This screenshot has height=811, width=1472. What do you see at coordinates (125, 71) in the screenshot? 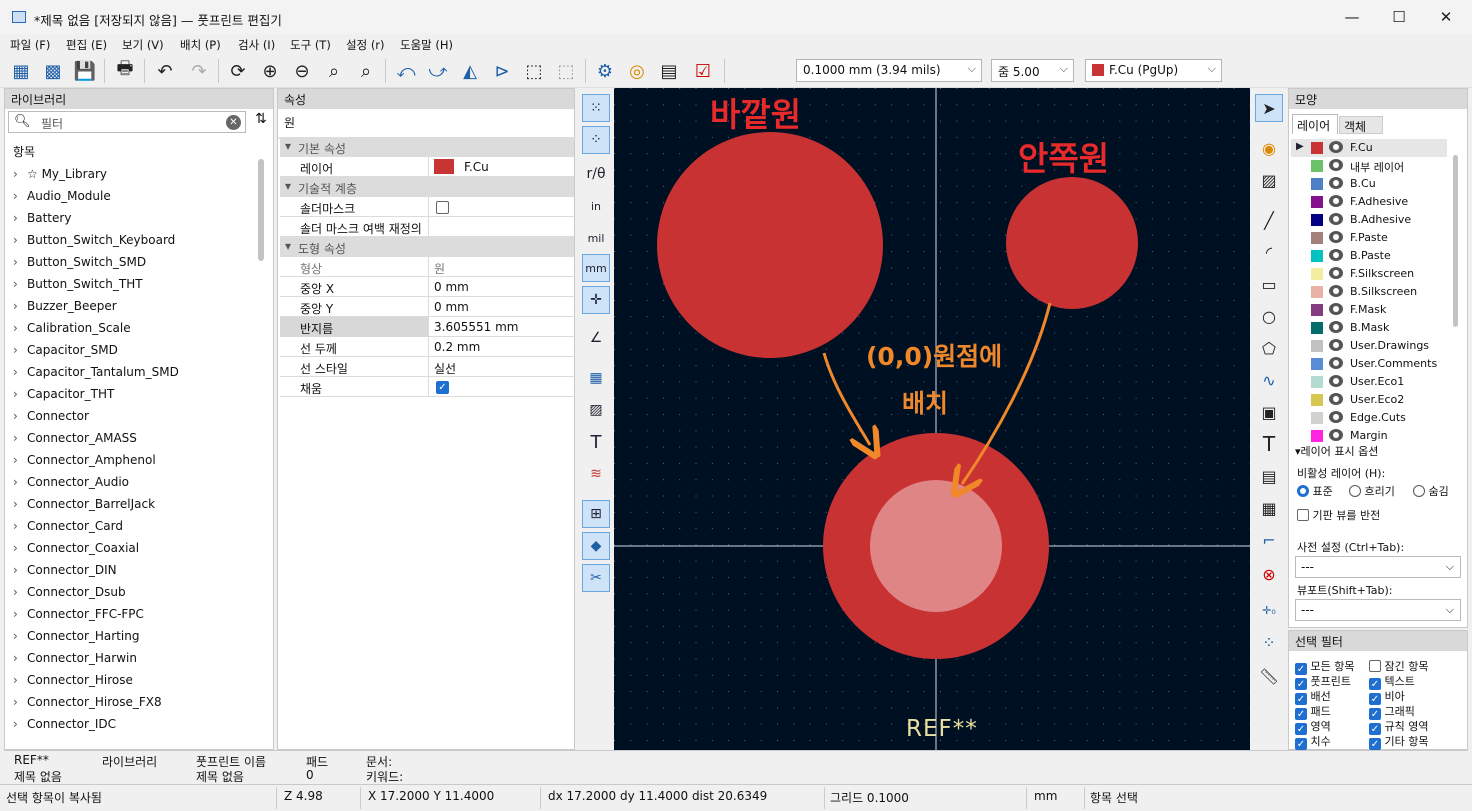
I see `print-icon: 🖶` at bounding box center [125, 71].